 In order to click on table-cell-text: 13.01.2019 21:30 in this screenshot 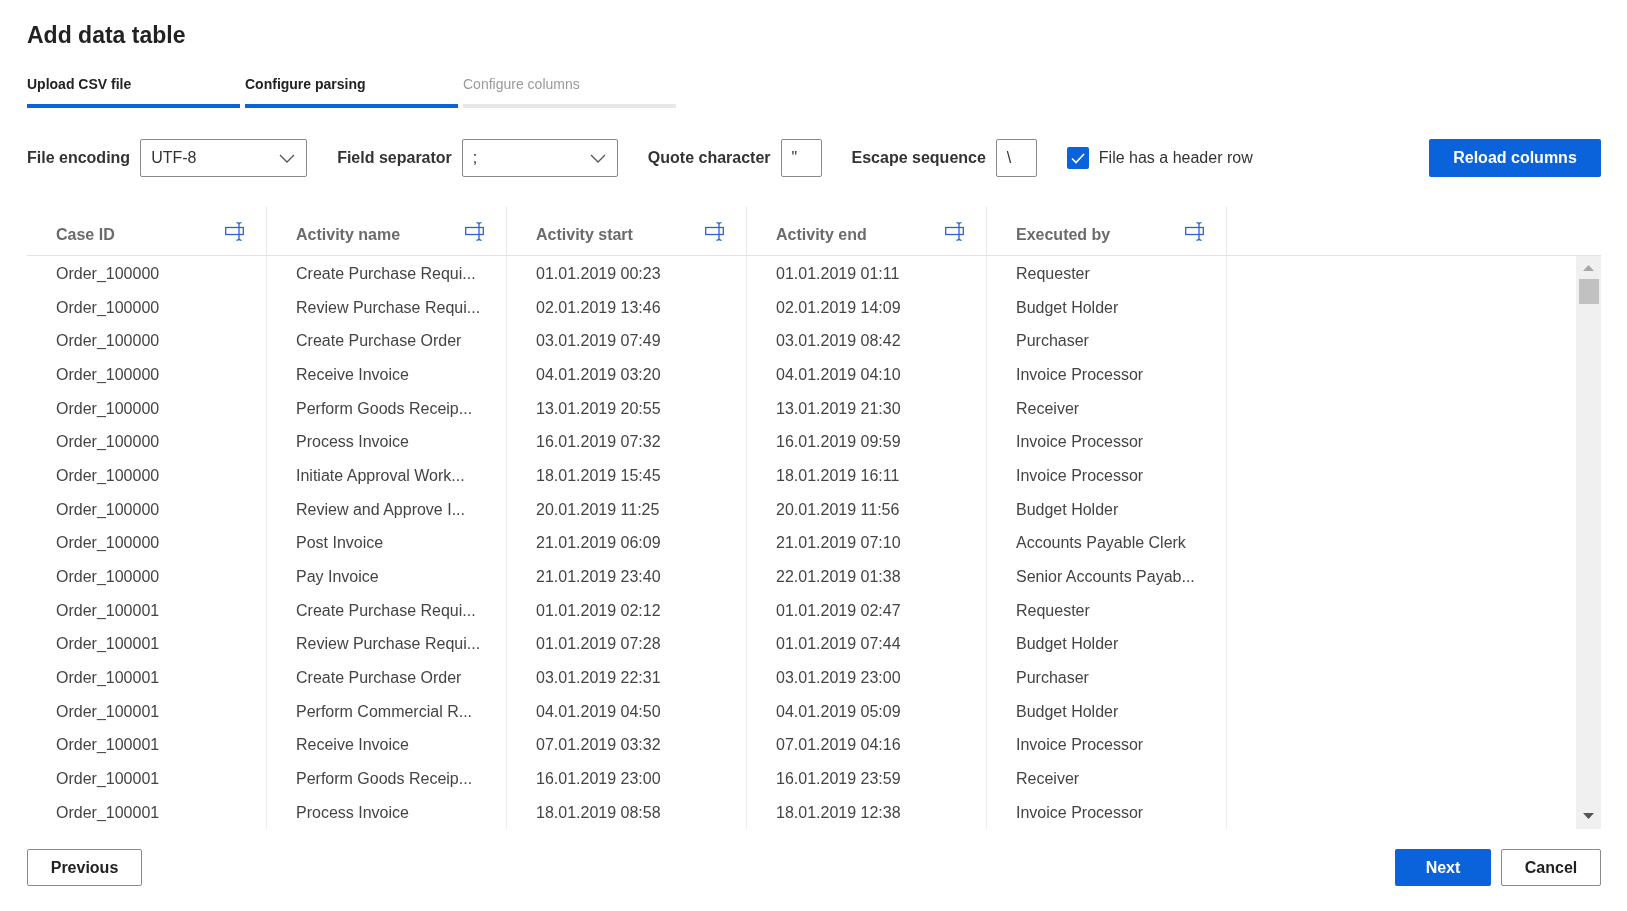, I will do `click(838, 408)`.